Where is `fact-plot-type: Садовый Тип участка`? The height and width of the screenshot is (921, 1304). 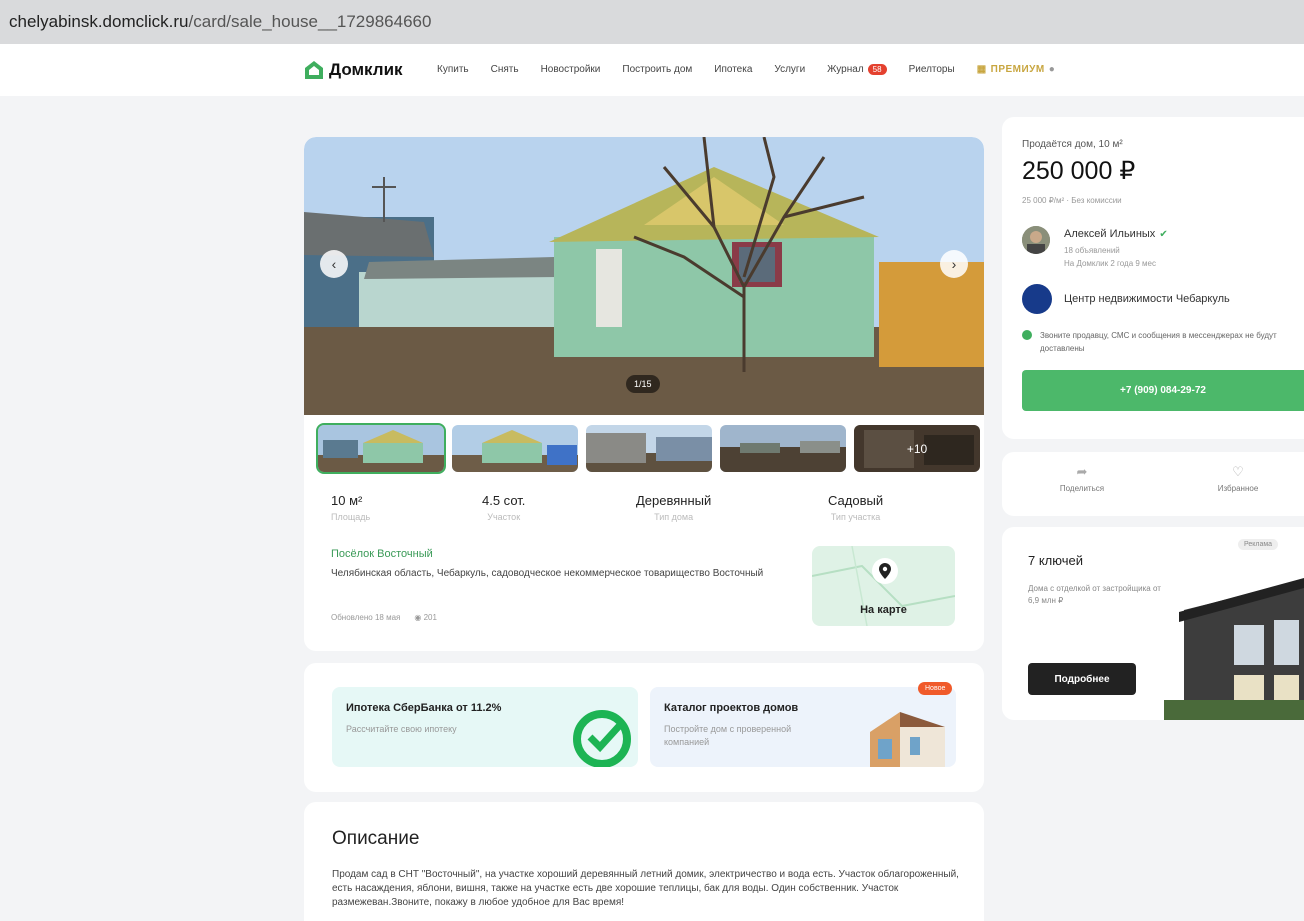
fact-plot-type: Садовый Тип участка is located at coordinates (855, 507).